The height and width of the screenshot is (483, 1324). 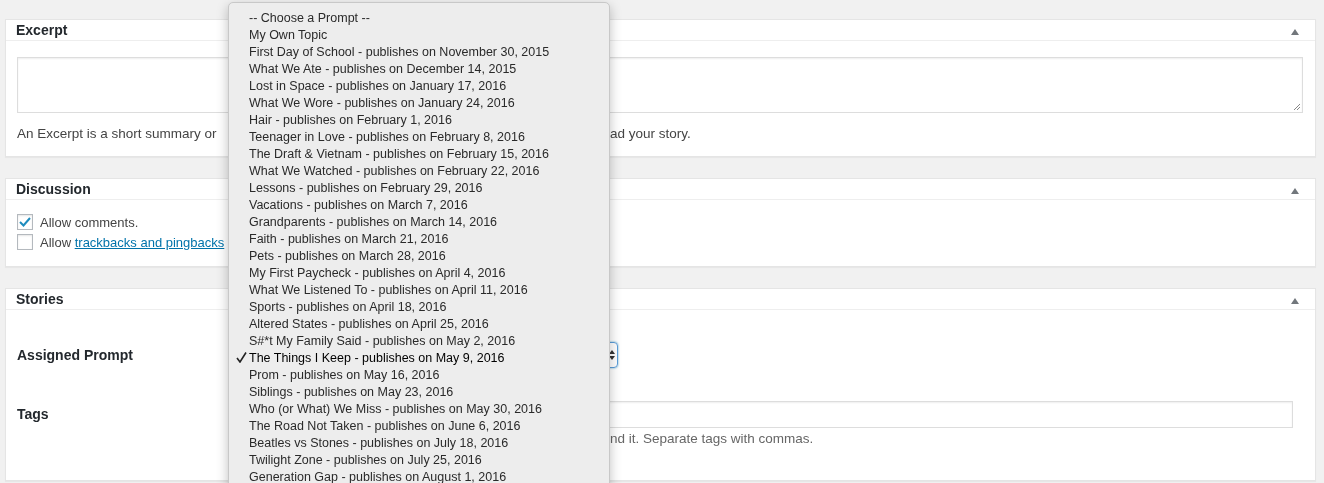 What do you see at coordinates (419, 17) in the screenshot?
I see `menu-item: -- Choose a Prompt --` at bounding box center [419, 17].